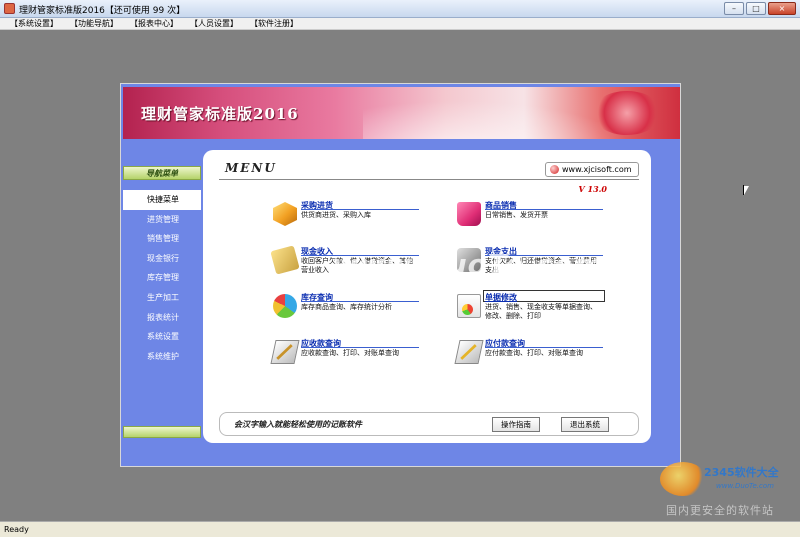 The width and height of the screenshot is (800, 537). Describe the element at coordinates (501, 297) in the screenshot. I see `func-voucher-edit-name: 单据修改` at that location.